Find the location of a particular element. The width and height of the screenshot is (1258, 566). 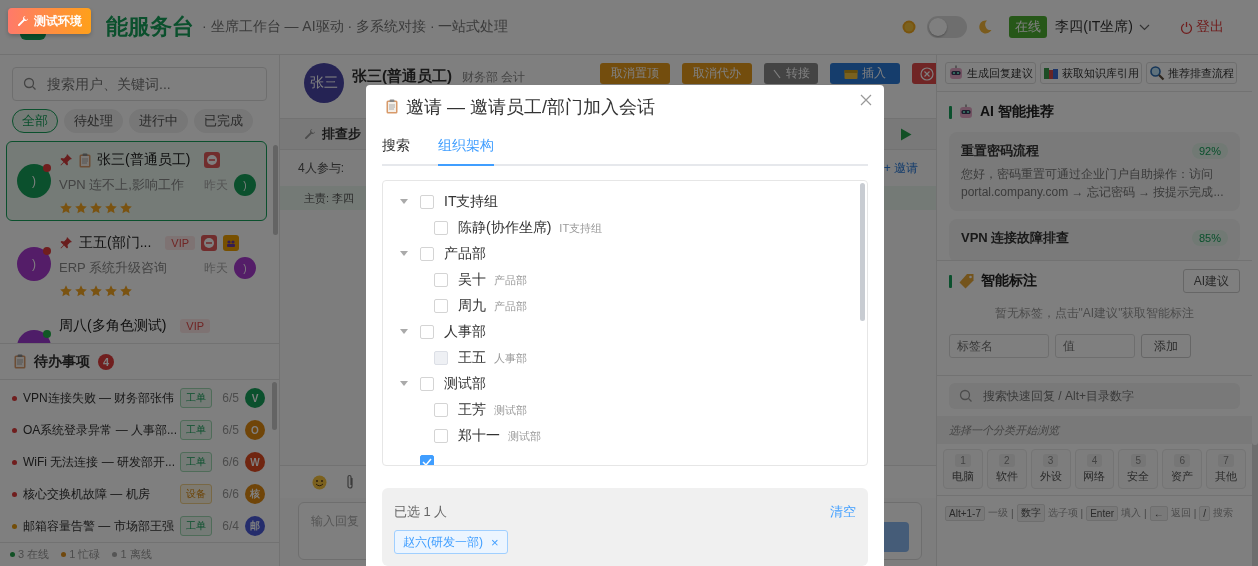

participants-label: 4人参与: is located at coordinates (321, 168).